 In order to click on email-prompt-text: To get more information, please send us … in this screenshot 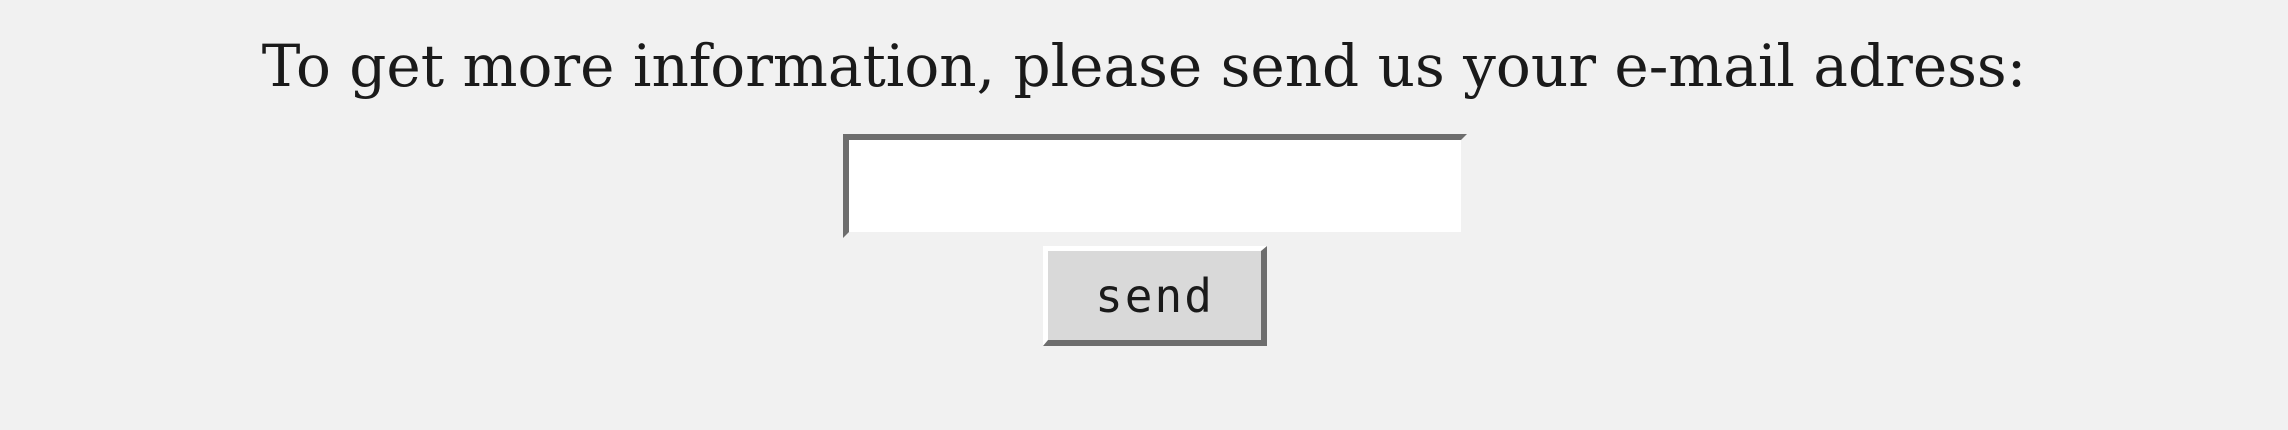, I will do `click(1144, 66)`.